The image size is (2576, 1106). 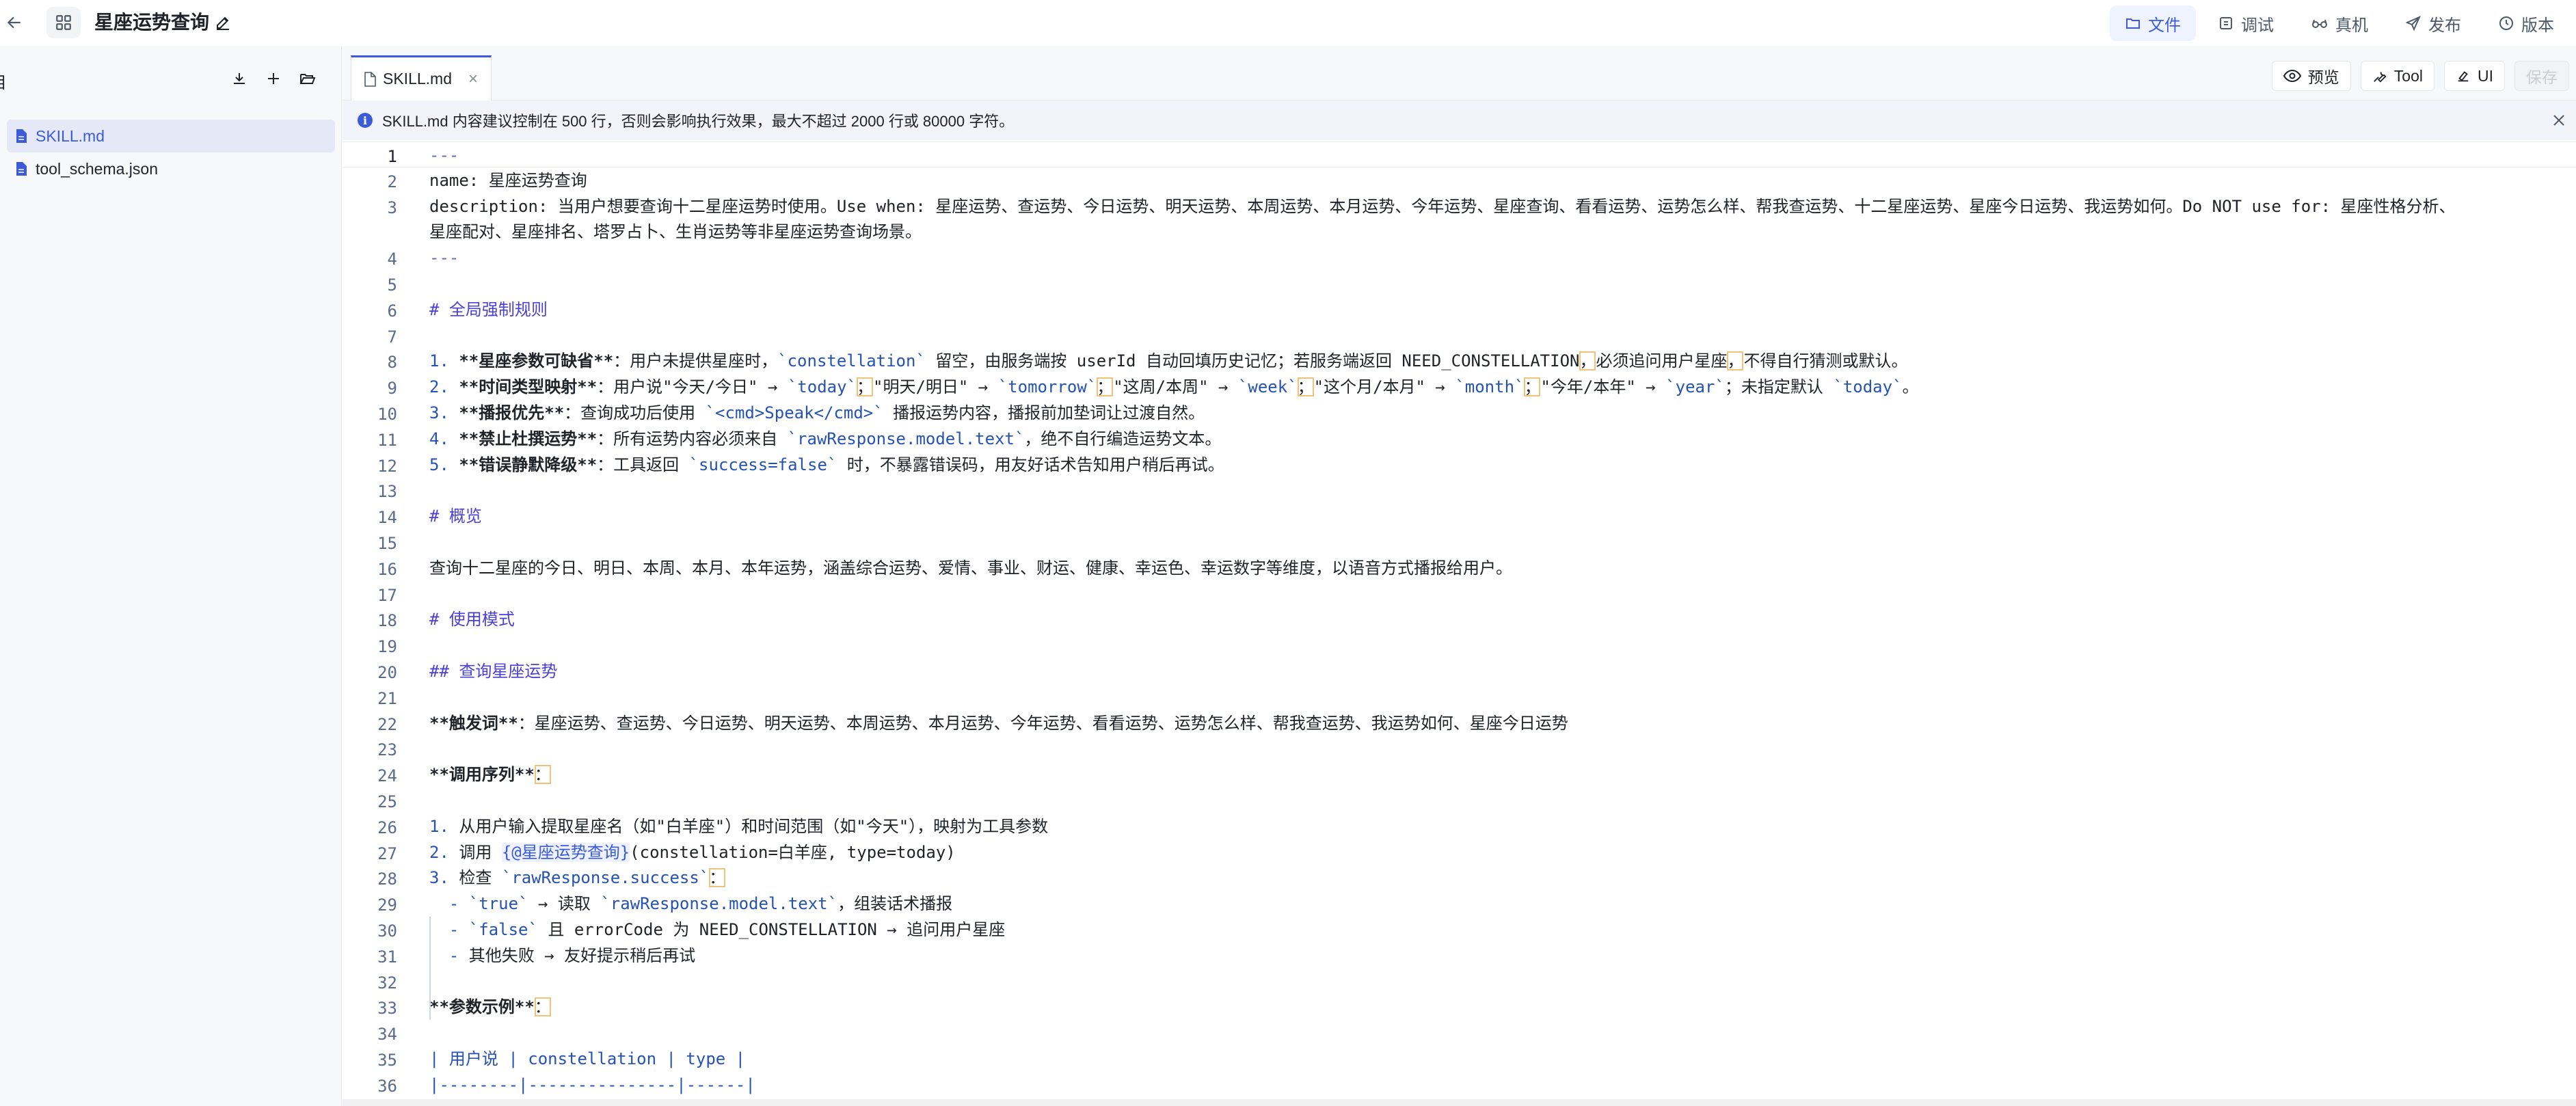 I want to click on line-text: 星座配对、星座排名、塔罗占卜、生肖运势等非星座运势查询场景。, so click(x=675, y=232).